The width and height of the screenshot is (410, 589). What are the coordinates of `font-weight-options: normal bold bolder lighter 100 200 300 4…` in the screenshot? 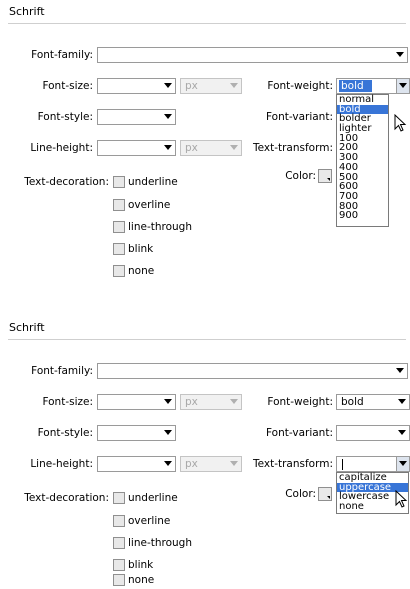 It's located at (362, 160).